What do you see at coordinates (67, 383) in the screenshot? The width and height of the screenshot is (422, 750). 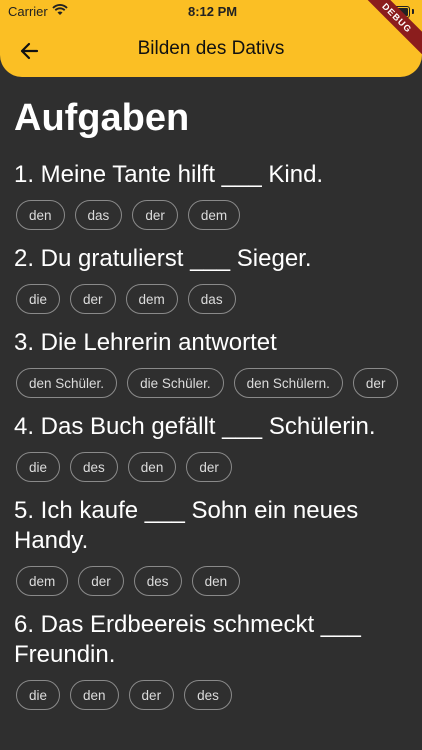 I see `answer-chip: den Schüler.` at bounding box center [67, 383].